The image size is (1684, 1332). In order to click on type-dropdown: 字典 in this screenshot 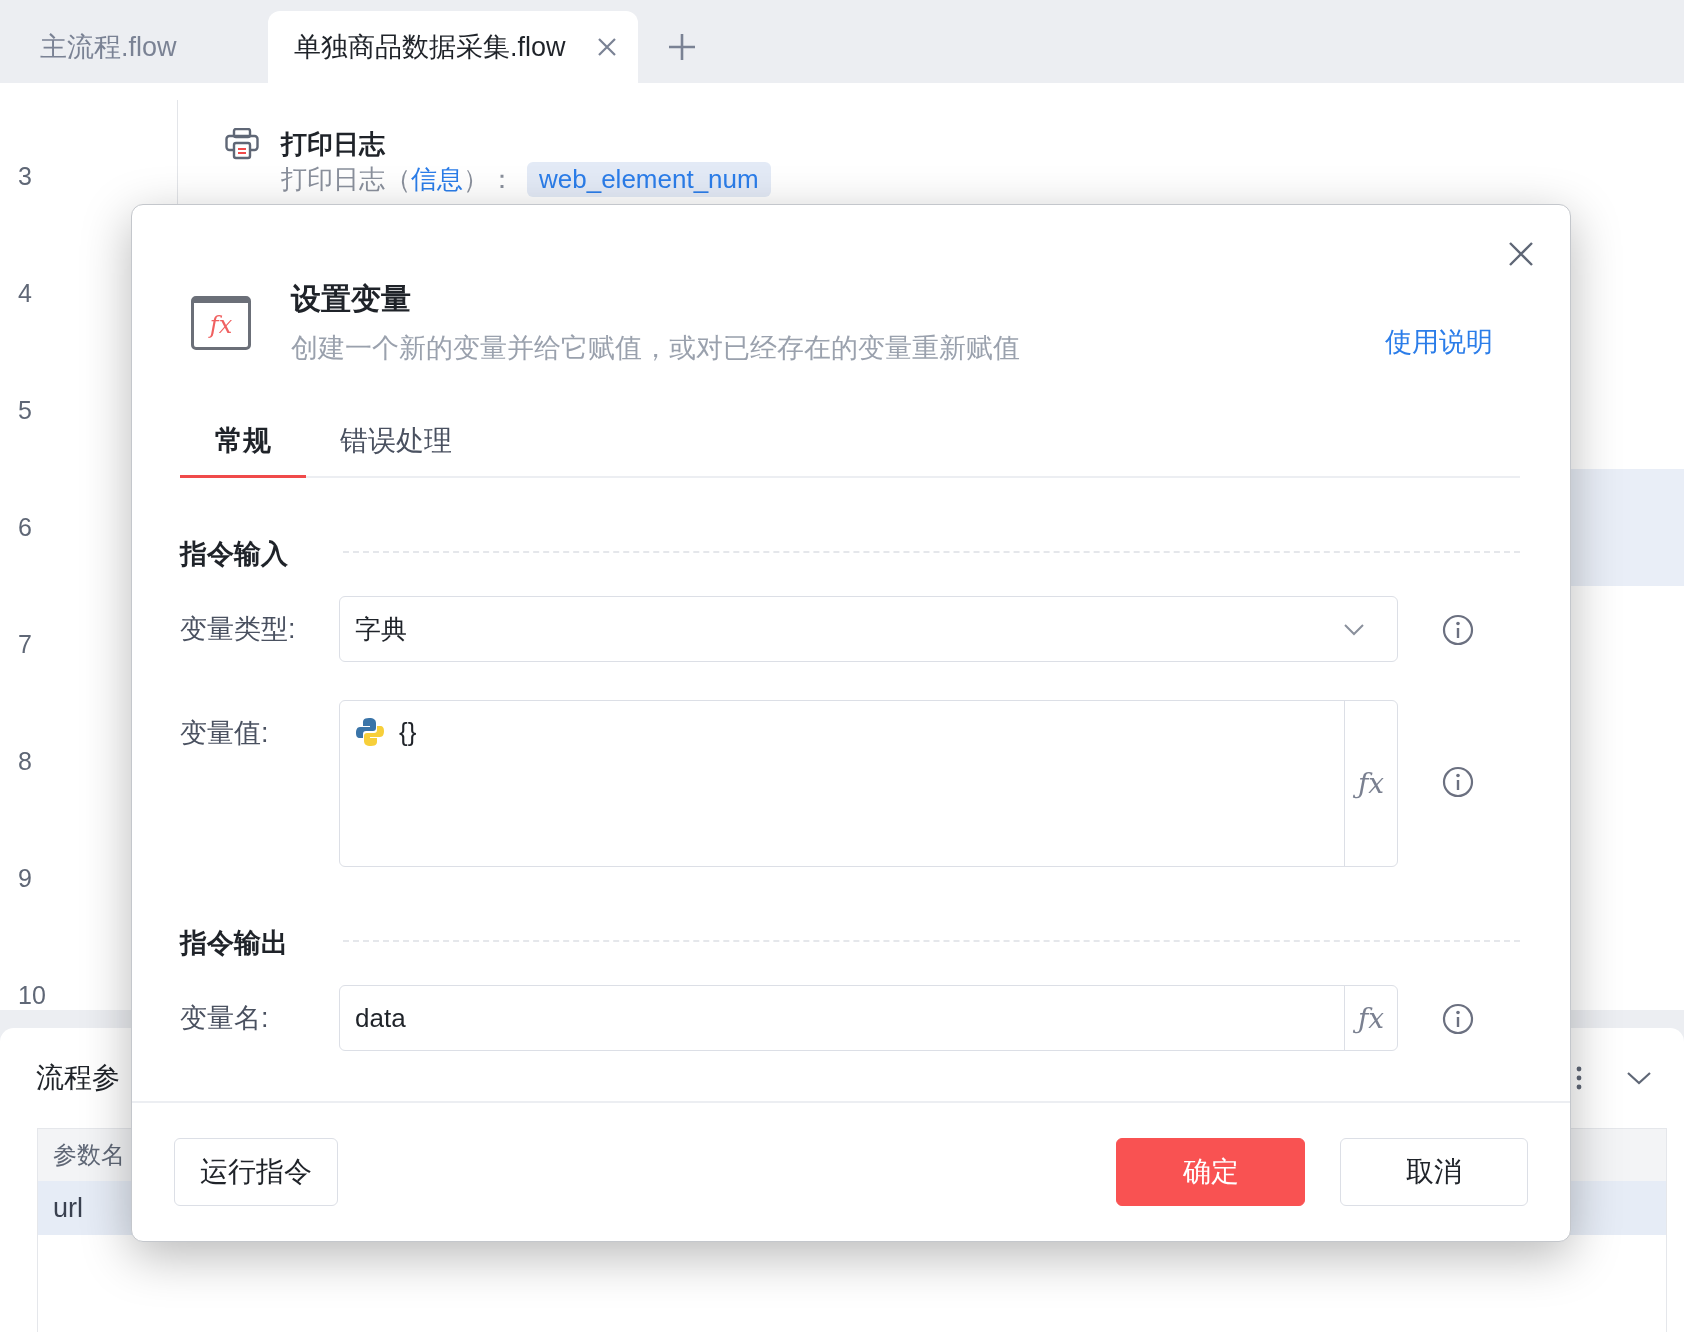, I will do `click(868, 629)`.